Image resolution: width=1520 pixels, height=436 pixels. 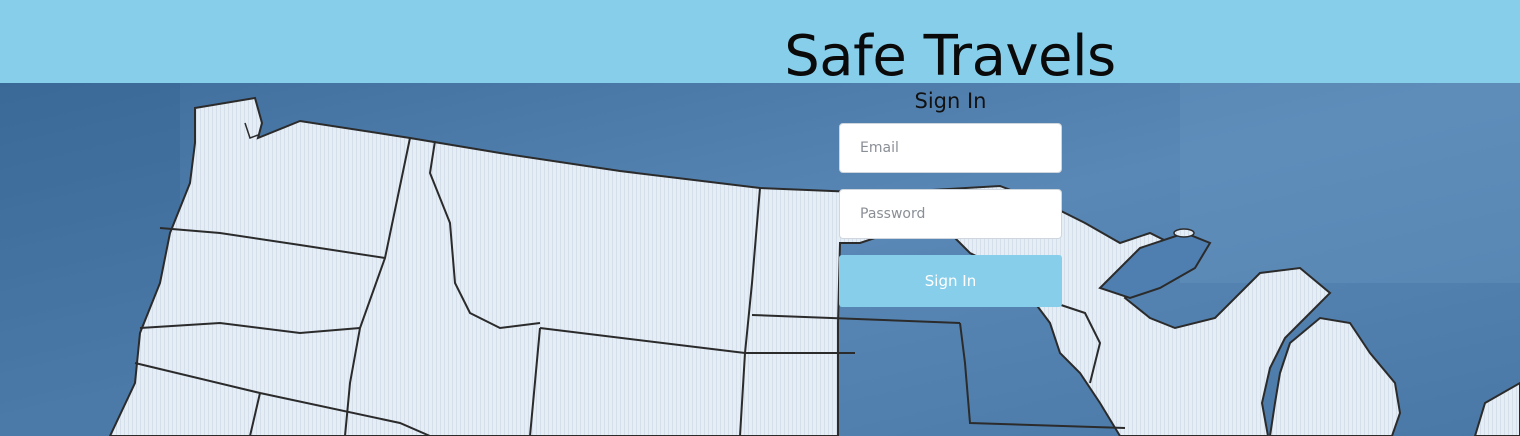 I want to click on email-input, so click(x=950, y=148).